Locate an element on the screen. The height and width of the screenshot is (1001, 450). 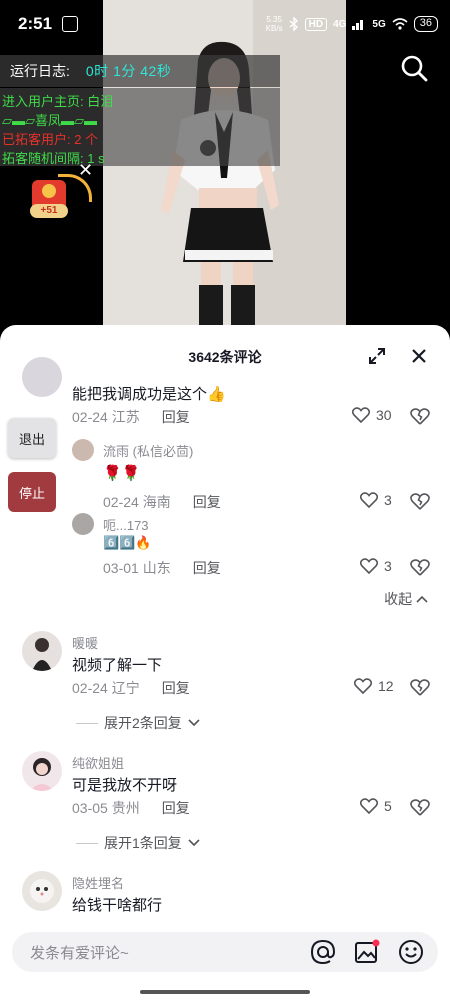
status-right: 5.35 KB/s HD 4G 5G 36 is located at coordinates (352, 24).